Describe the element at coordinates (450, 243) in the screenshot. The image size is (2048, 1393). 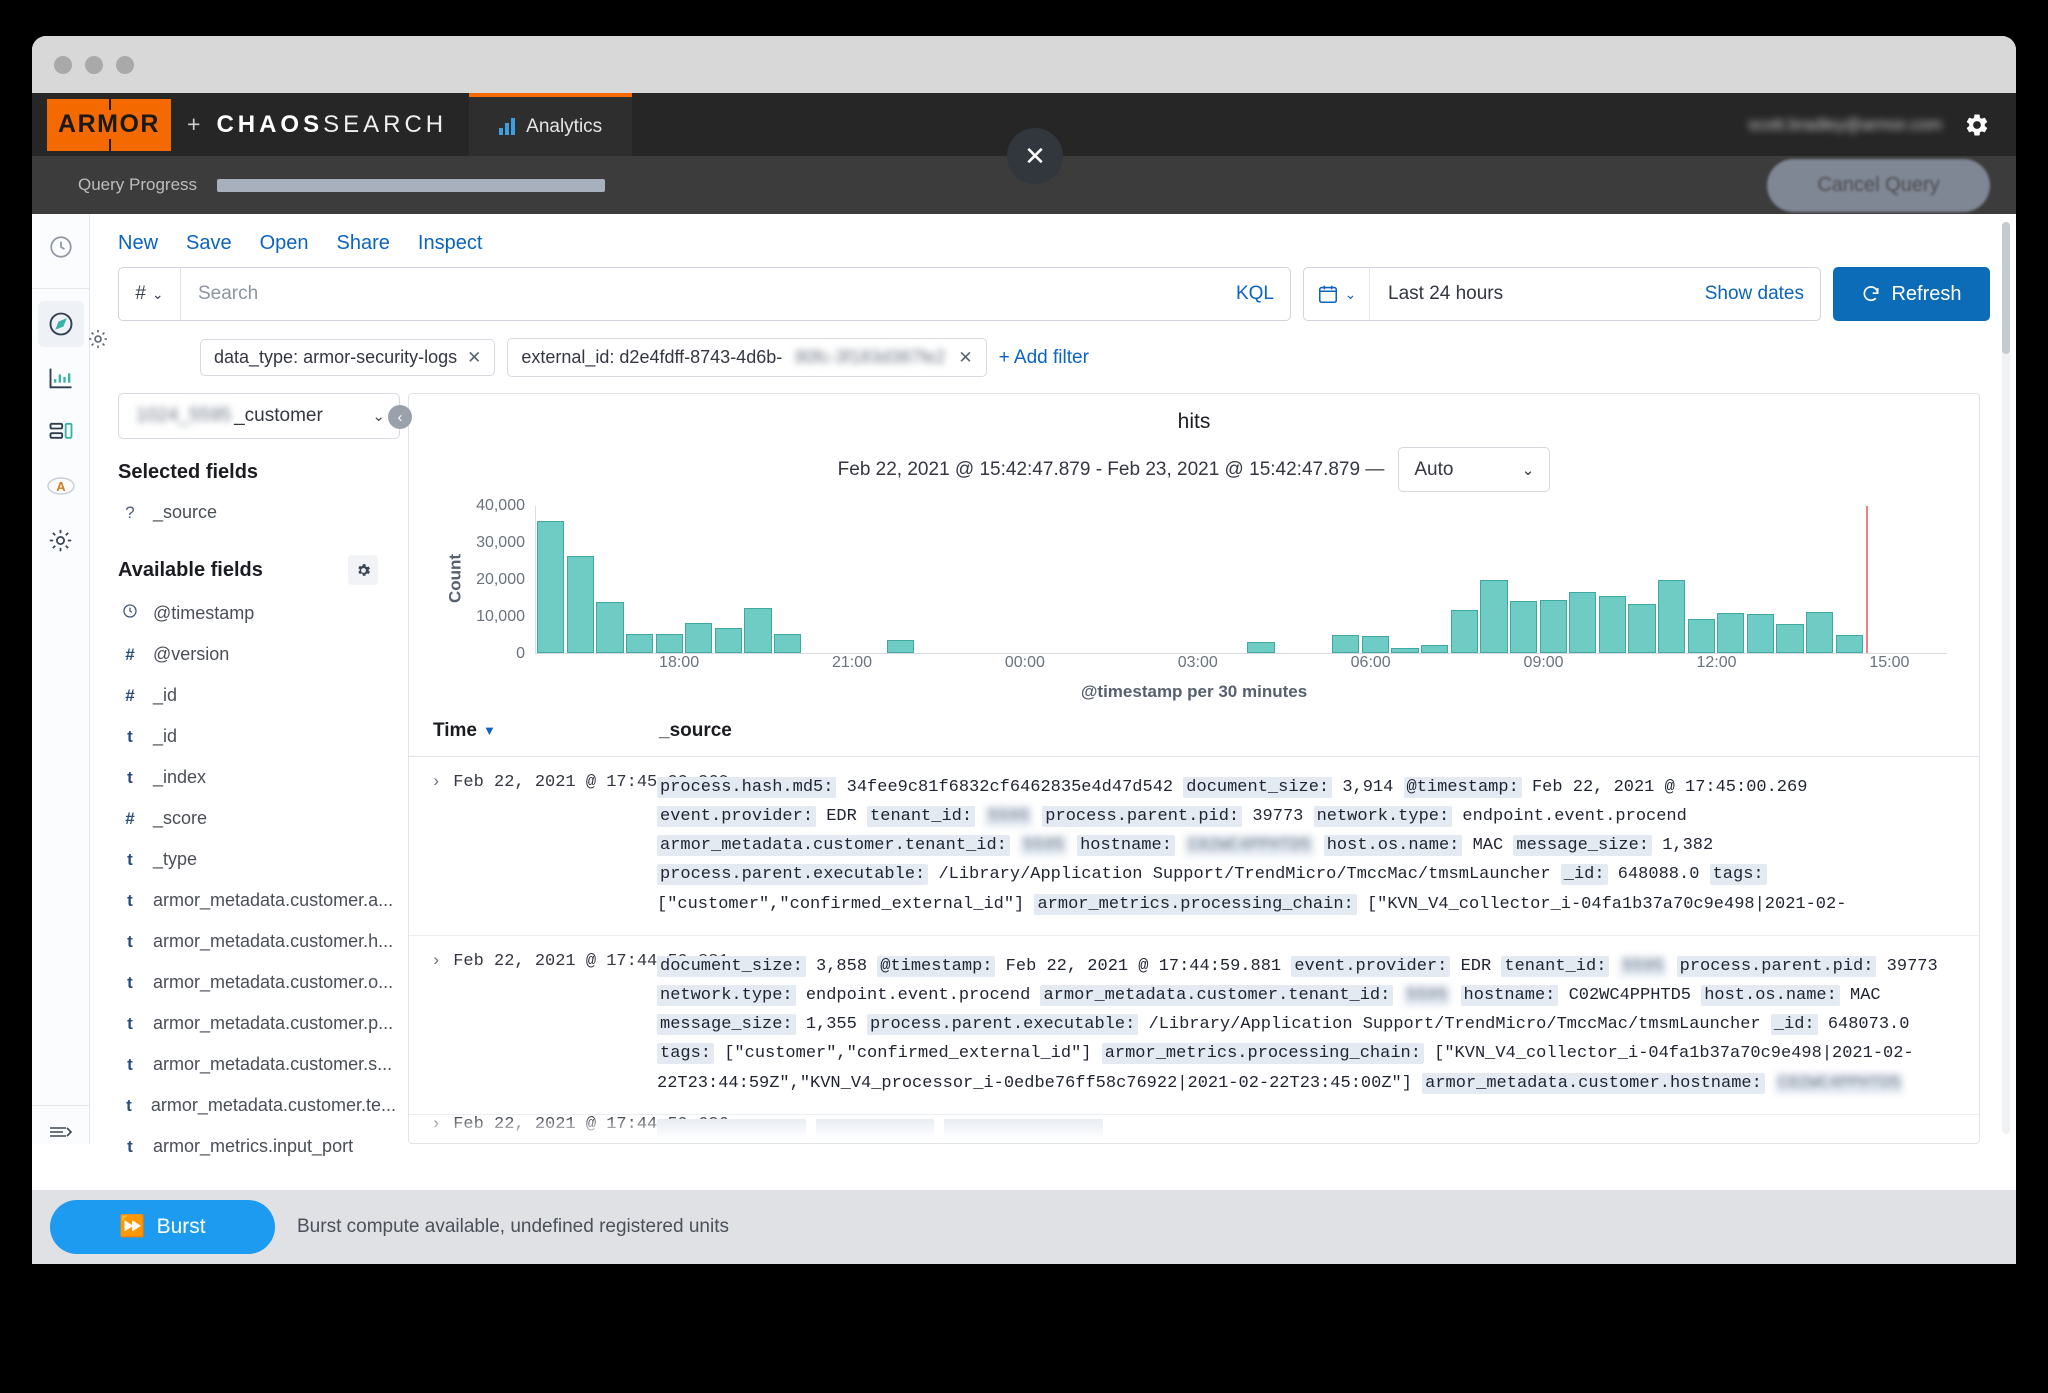
I see `menu-inspect: Inspect` at that location.